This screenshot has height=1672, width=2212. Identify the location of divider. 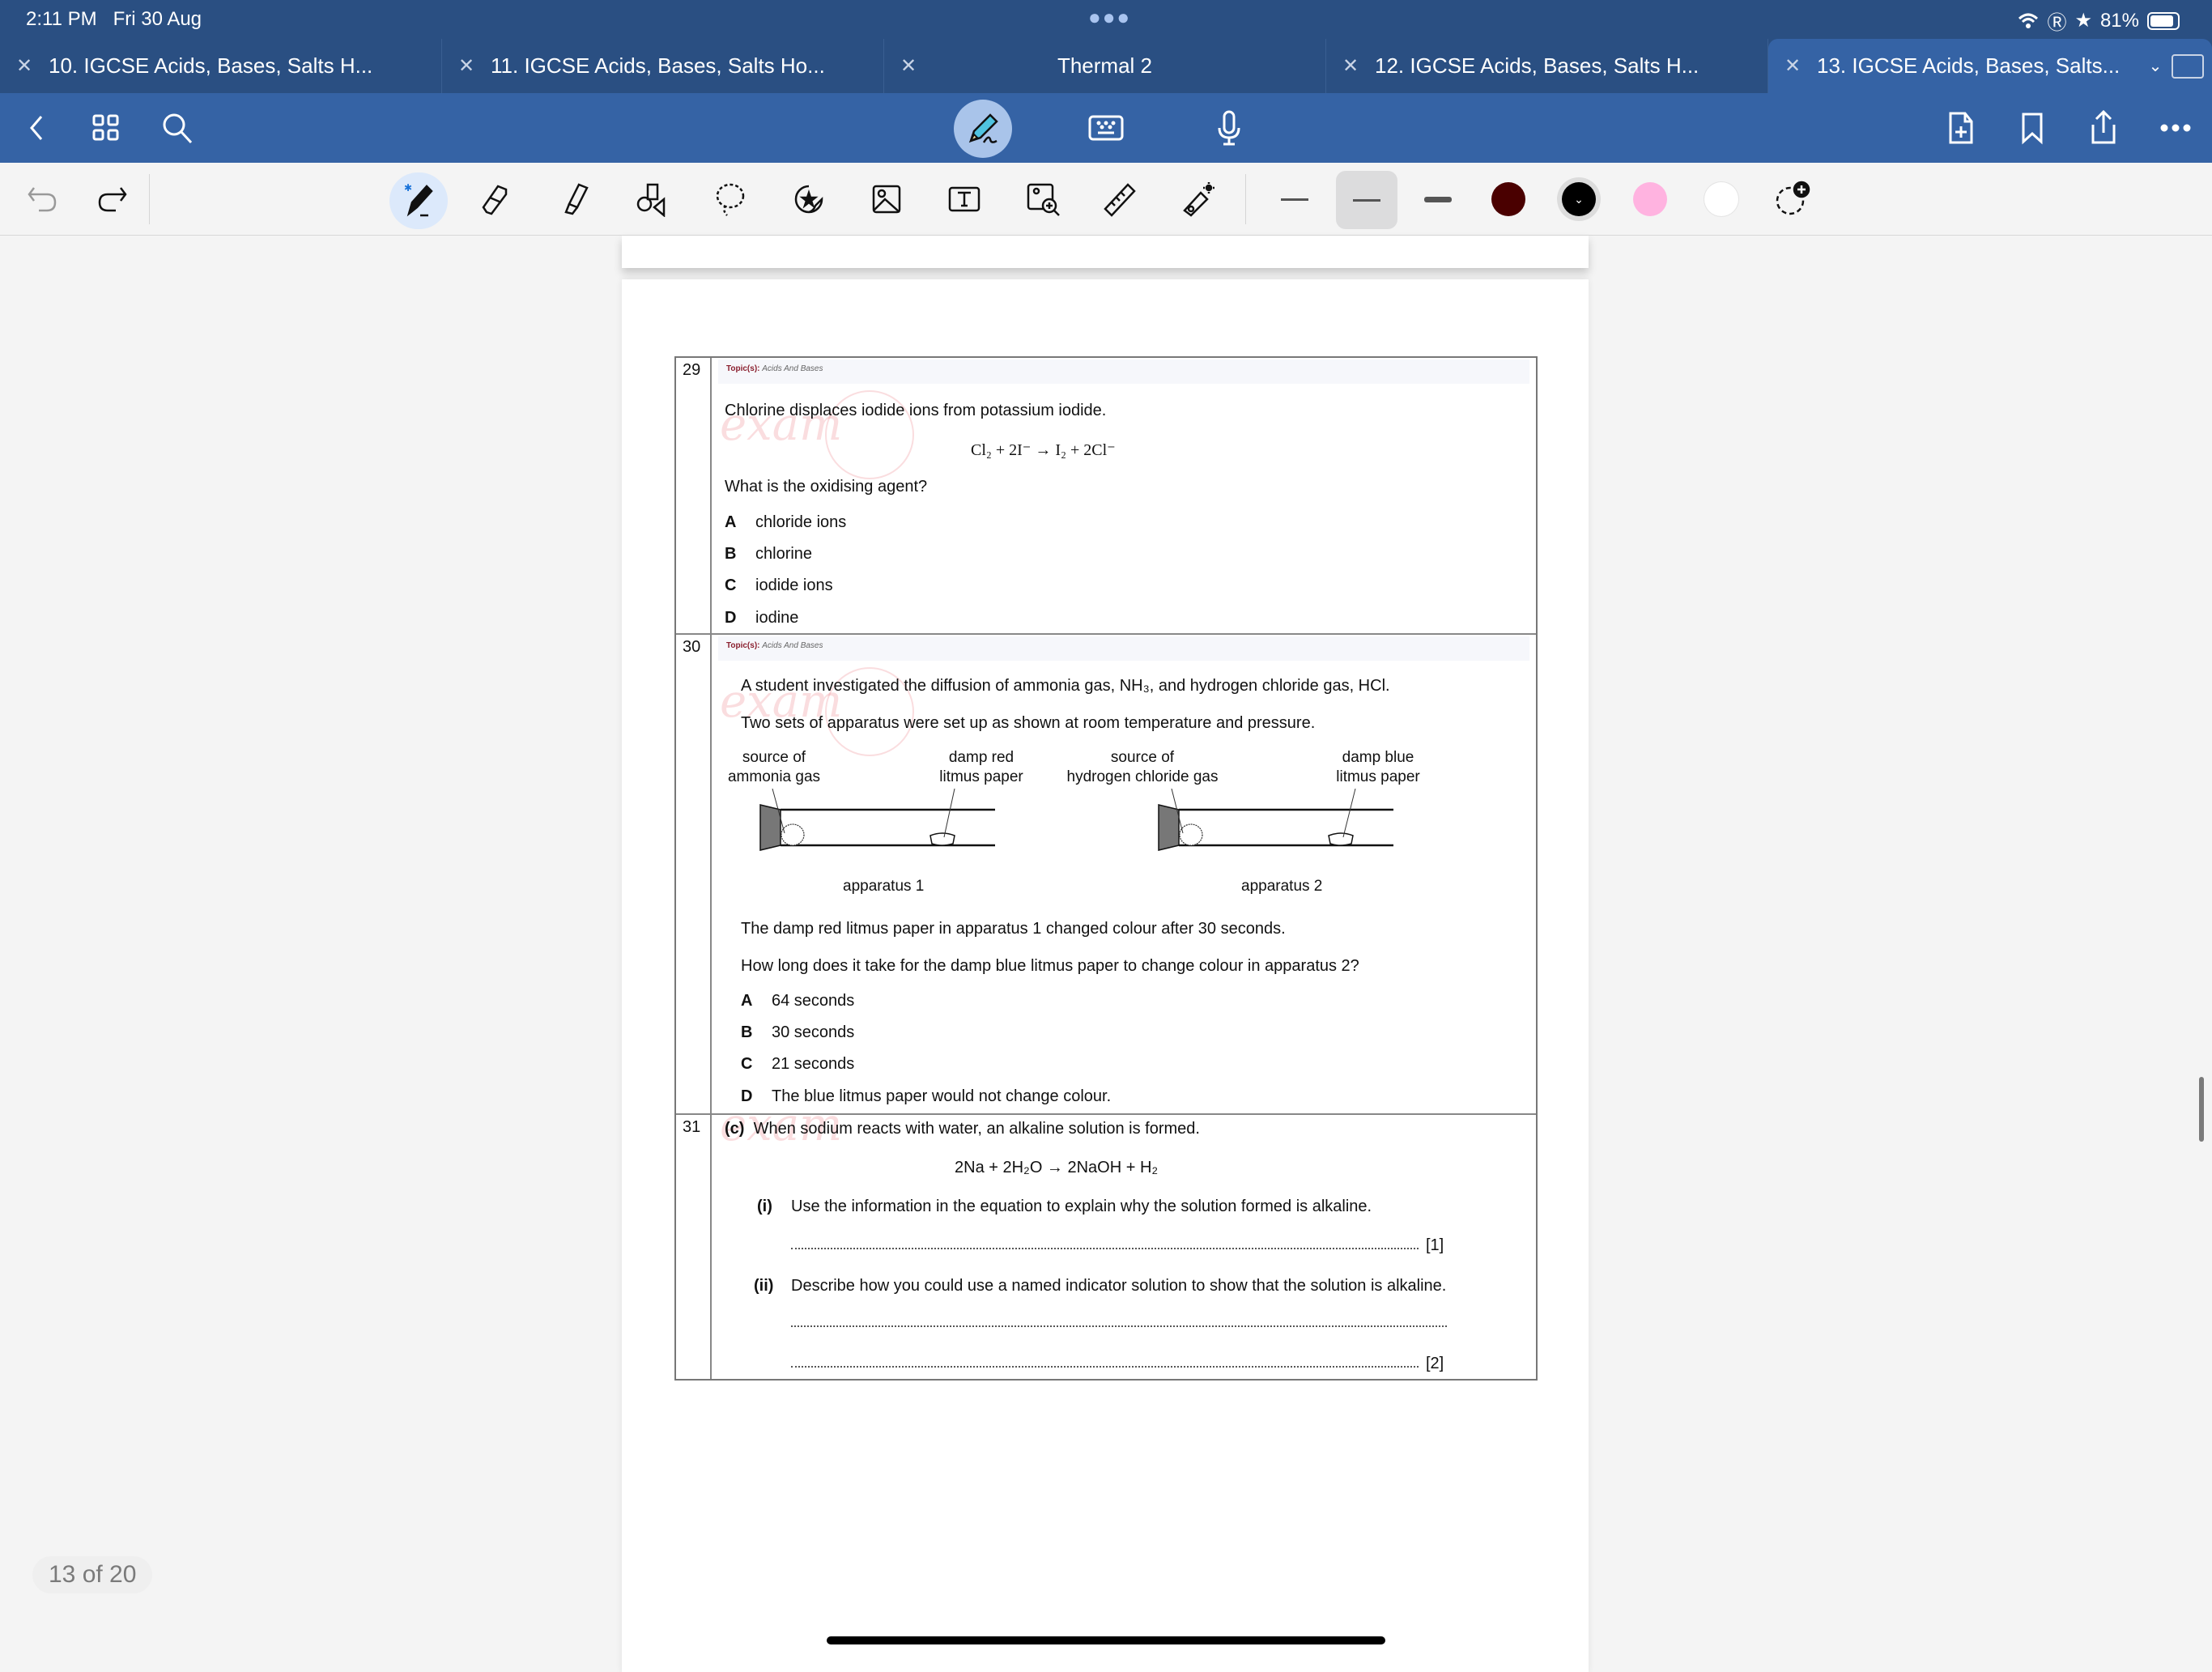
(1246, 199).